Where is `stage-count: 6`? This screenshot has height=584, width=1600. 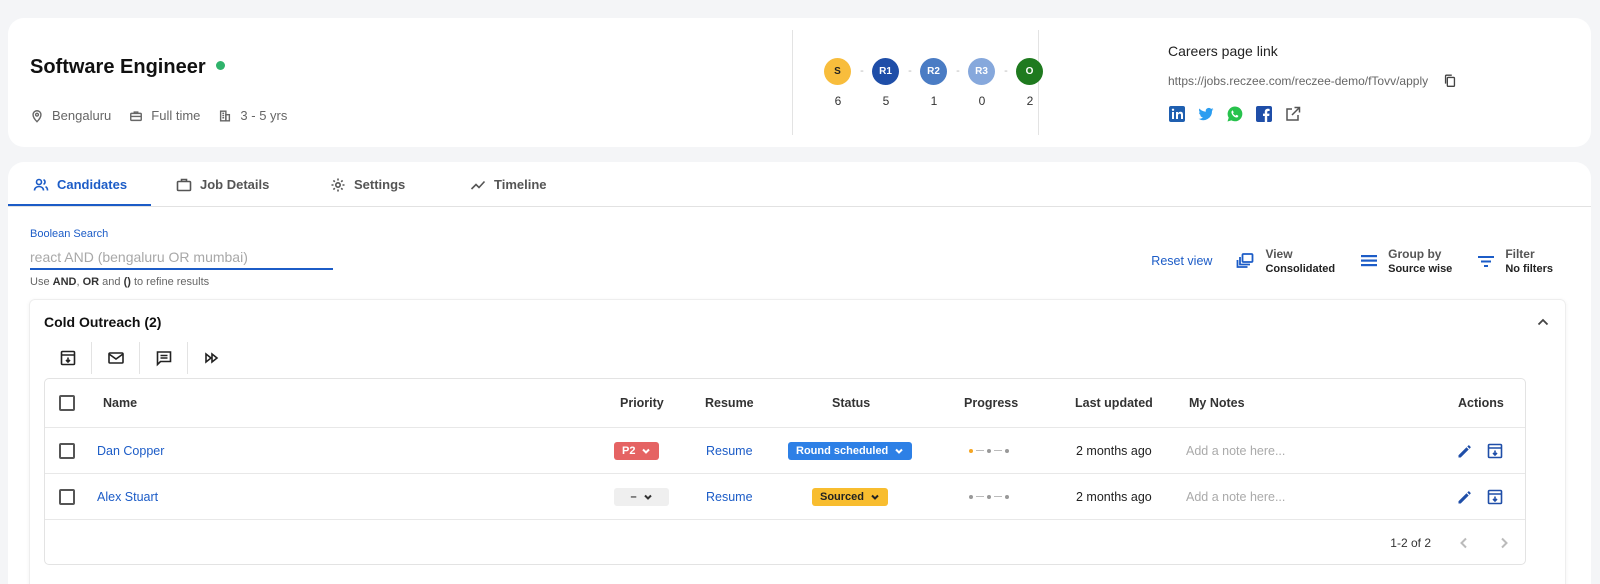 stage-count: 6 is located at coordinates (838, 101).